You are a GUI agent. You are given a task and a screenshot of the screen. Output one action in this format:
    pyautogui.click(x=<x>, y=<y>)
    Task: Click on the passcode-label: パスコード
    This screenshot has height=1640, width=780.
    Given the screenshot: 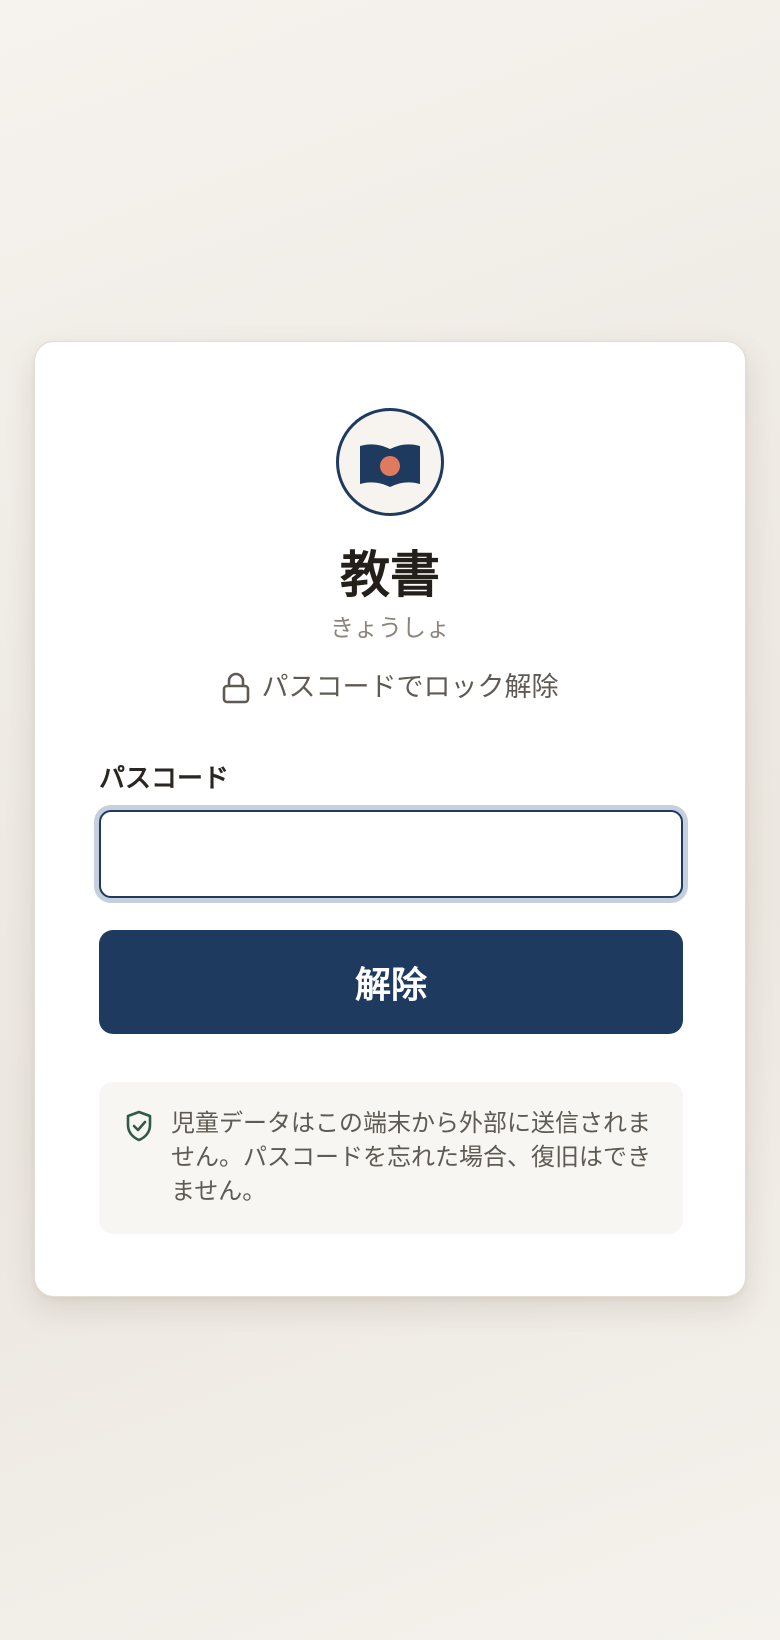 What is the action you would take?
    pyautogui.click(x=164, y=779)
    